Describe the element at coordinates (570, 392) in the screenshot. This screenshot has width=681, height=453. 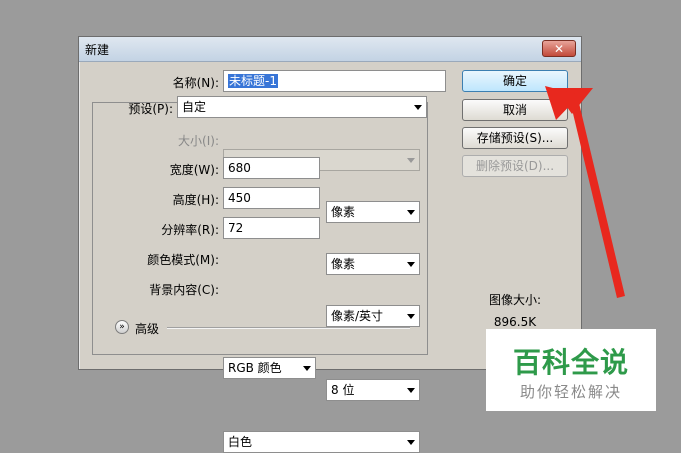
I see `watermark-sub-text: 助你轻松解决` at that location.